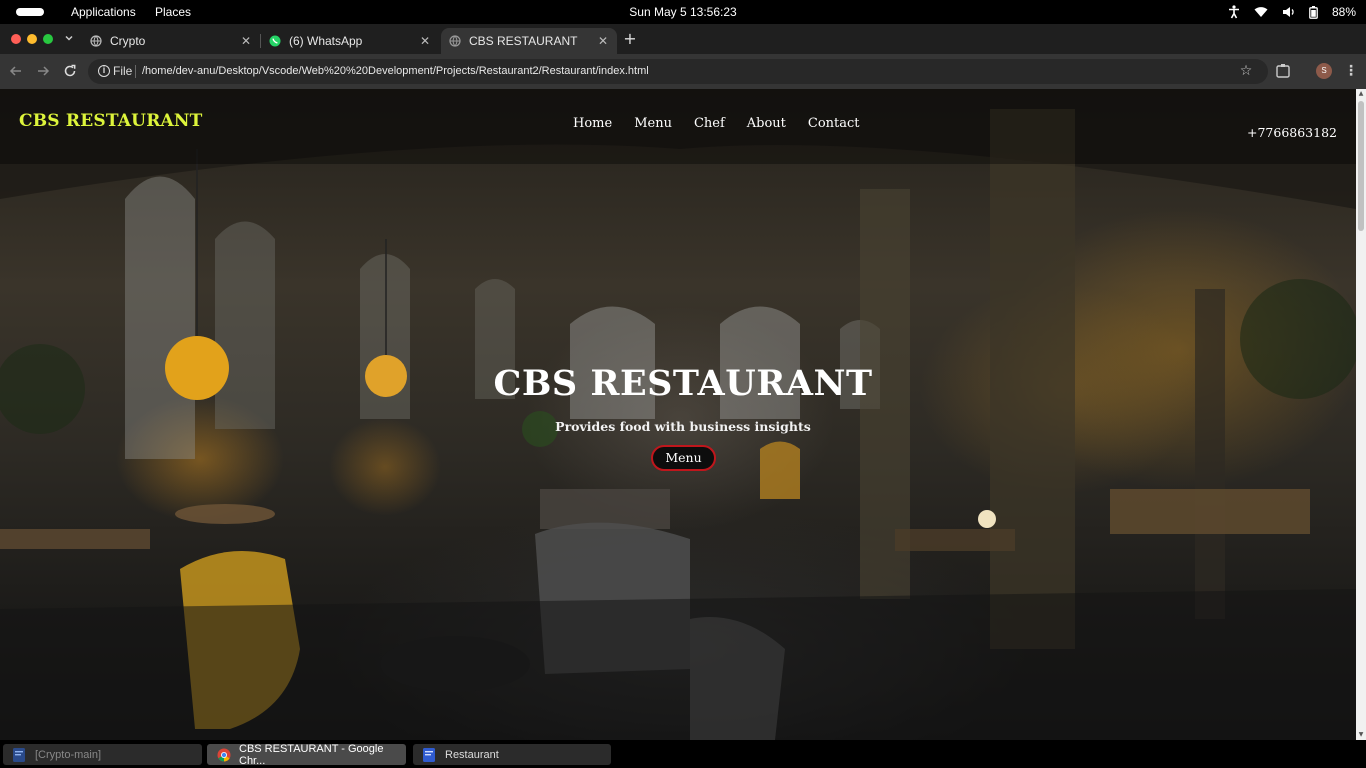 The width and height of the screenshot is (1366, 768). I want to click on bookmark-star-icon: ☆, so click(1246, 71).